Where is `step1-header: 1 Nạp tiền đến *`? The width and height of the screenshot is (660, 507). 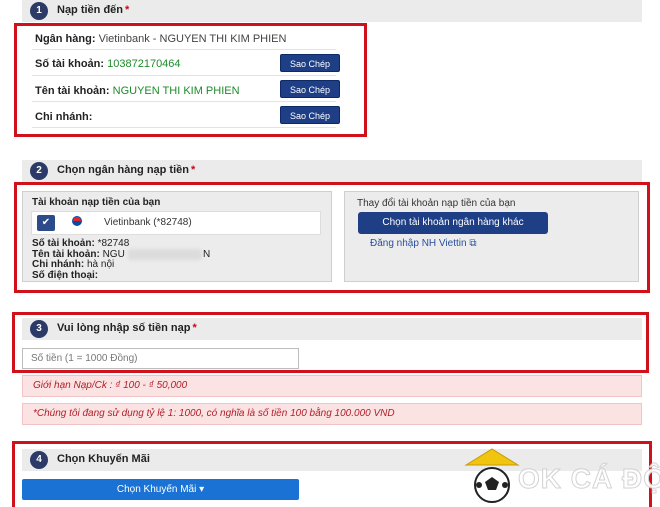 step1-header: 1 Nạp tiền đến * is located at coordinates (332, 11).